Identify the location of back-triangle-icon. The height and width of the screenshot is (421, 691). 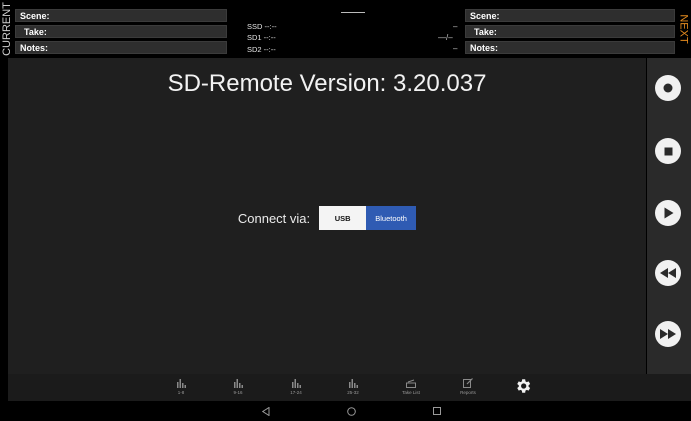
(266, 411).